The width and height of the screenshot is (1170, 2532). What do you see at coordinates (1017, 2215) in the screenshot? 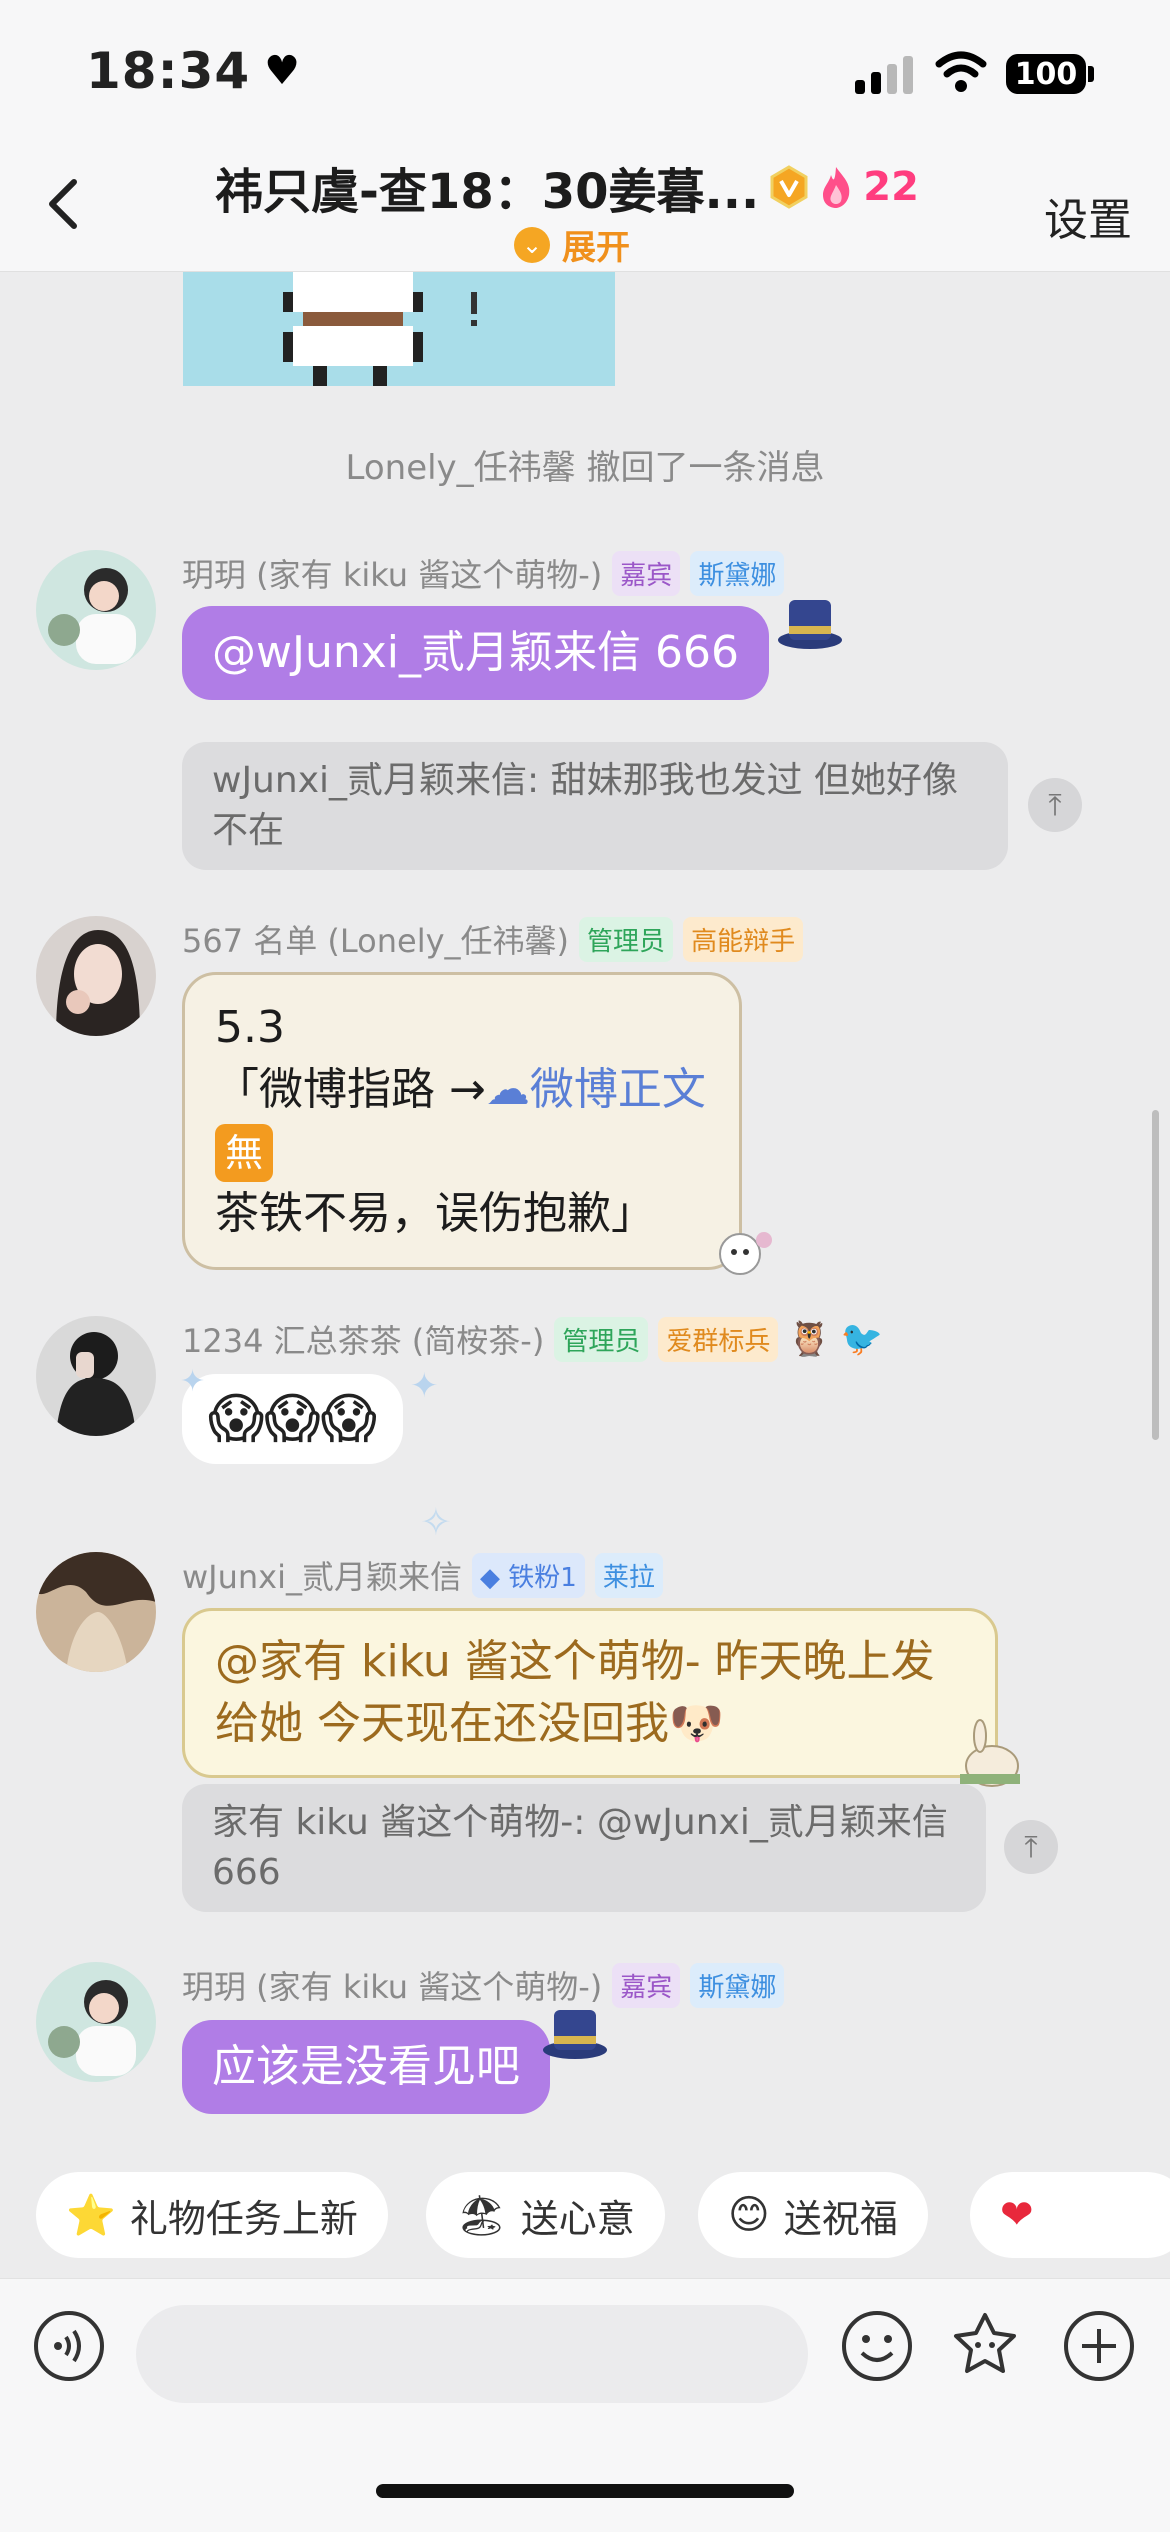
I see `heart-icon: ❤` at bounding box center [1017, 2215].